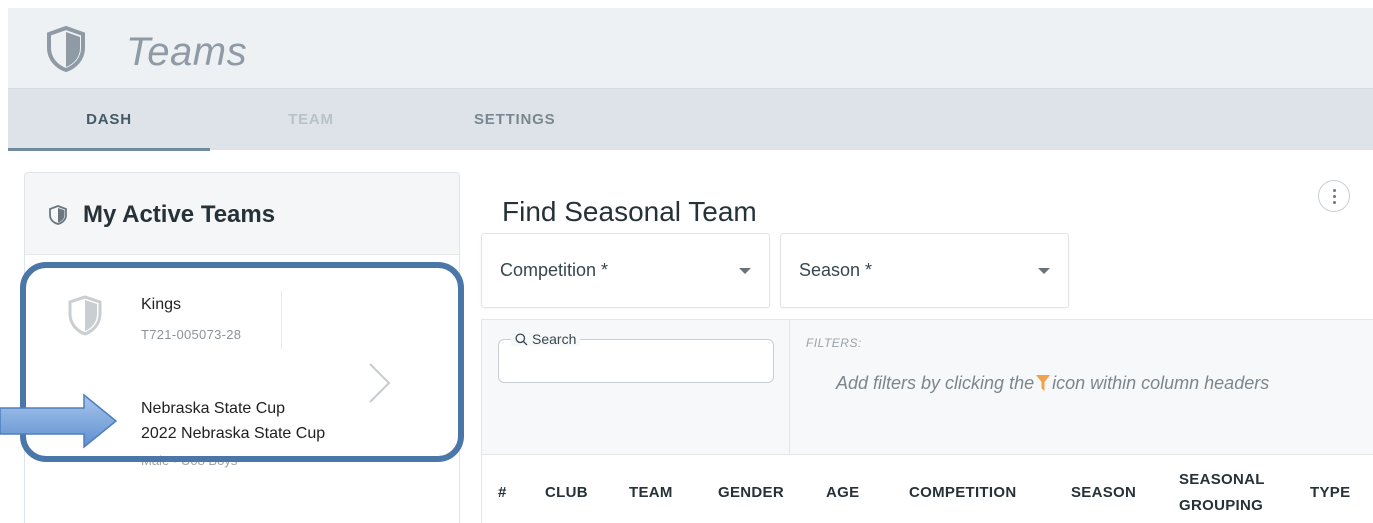 The width and height of the screenshot is (1373, 523). Describe the element at coordinates (842, 489) in the screenshot. I see `column-header-age: AGE` at that location.